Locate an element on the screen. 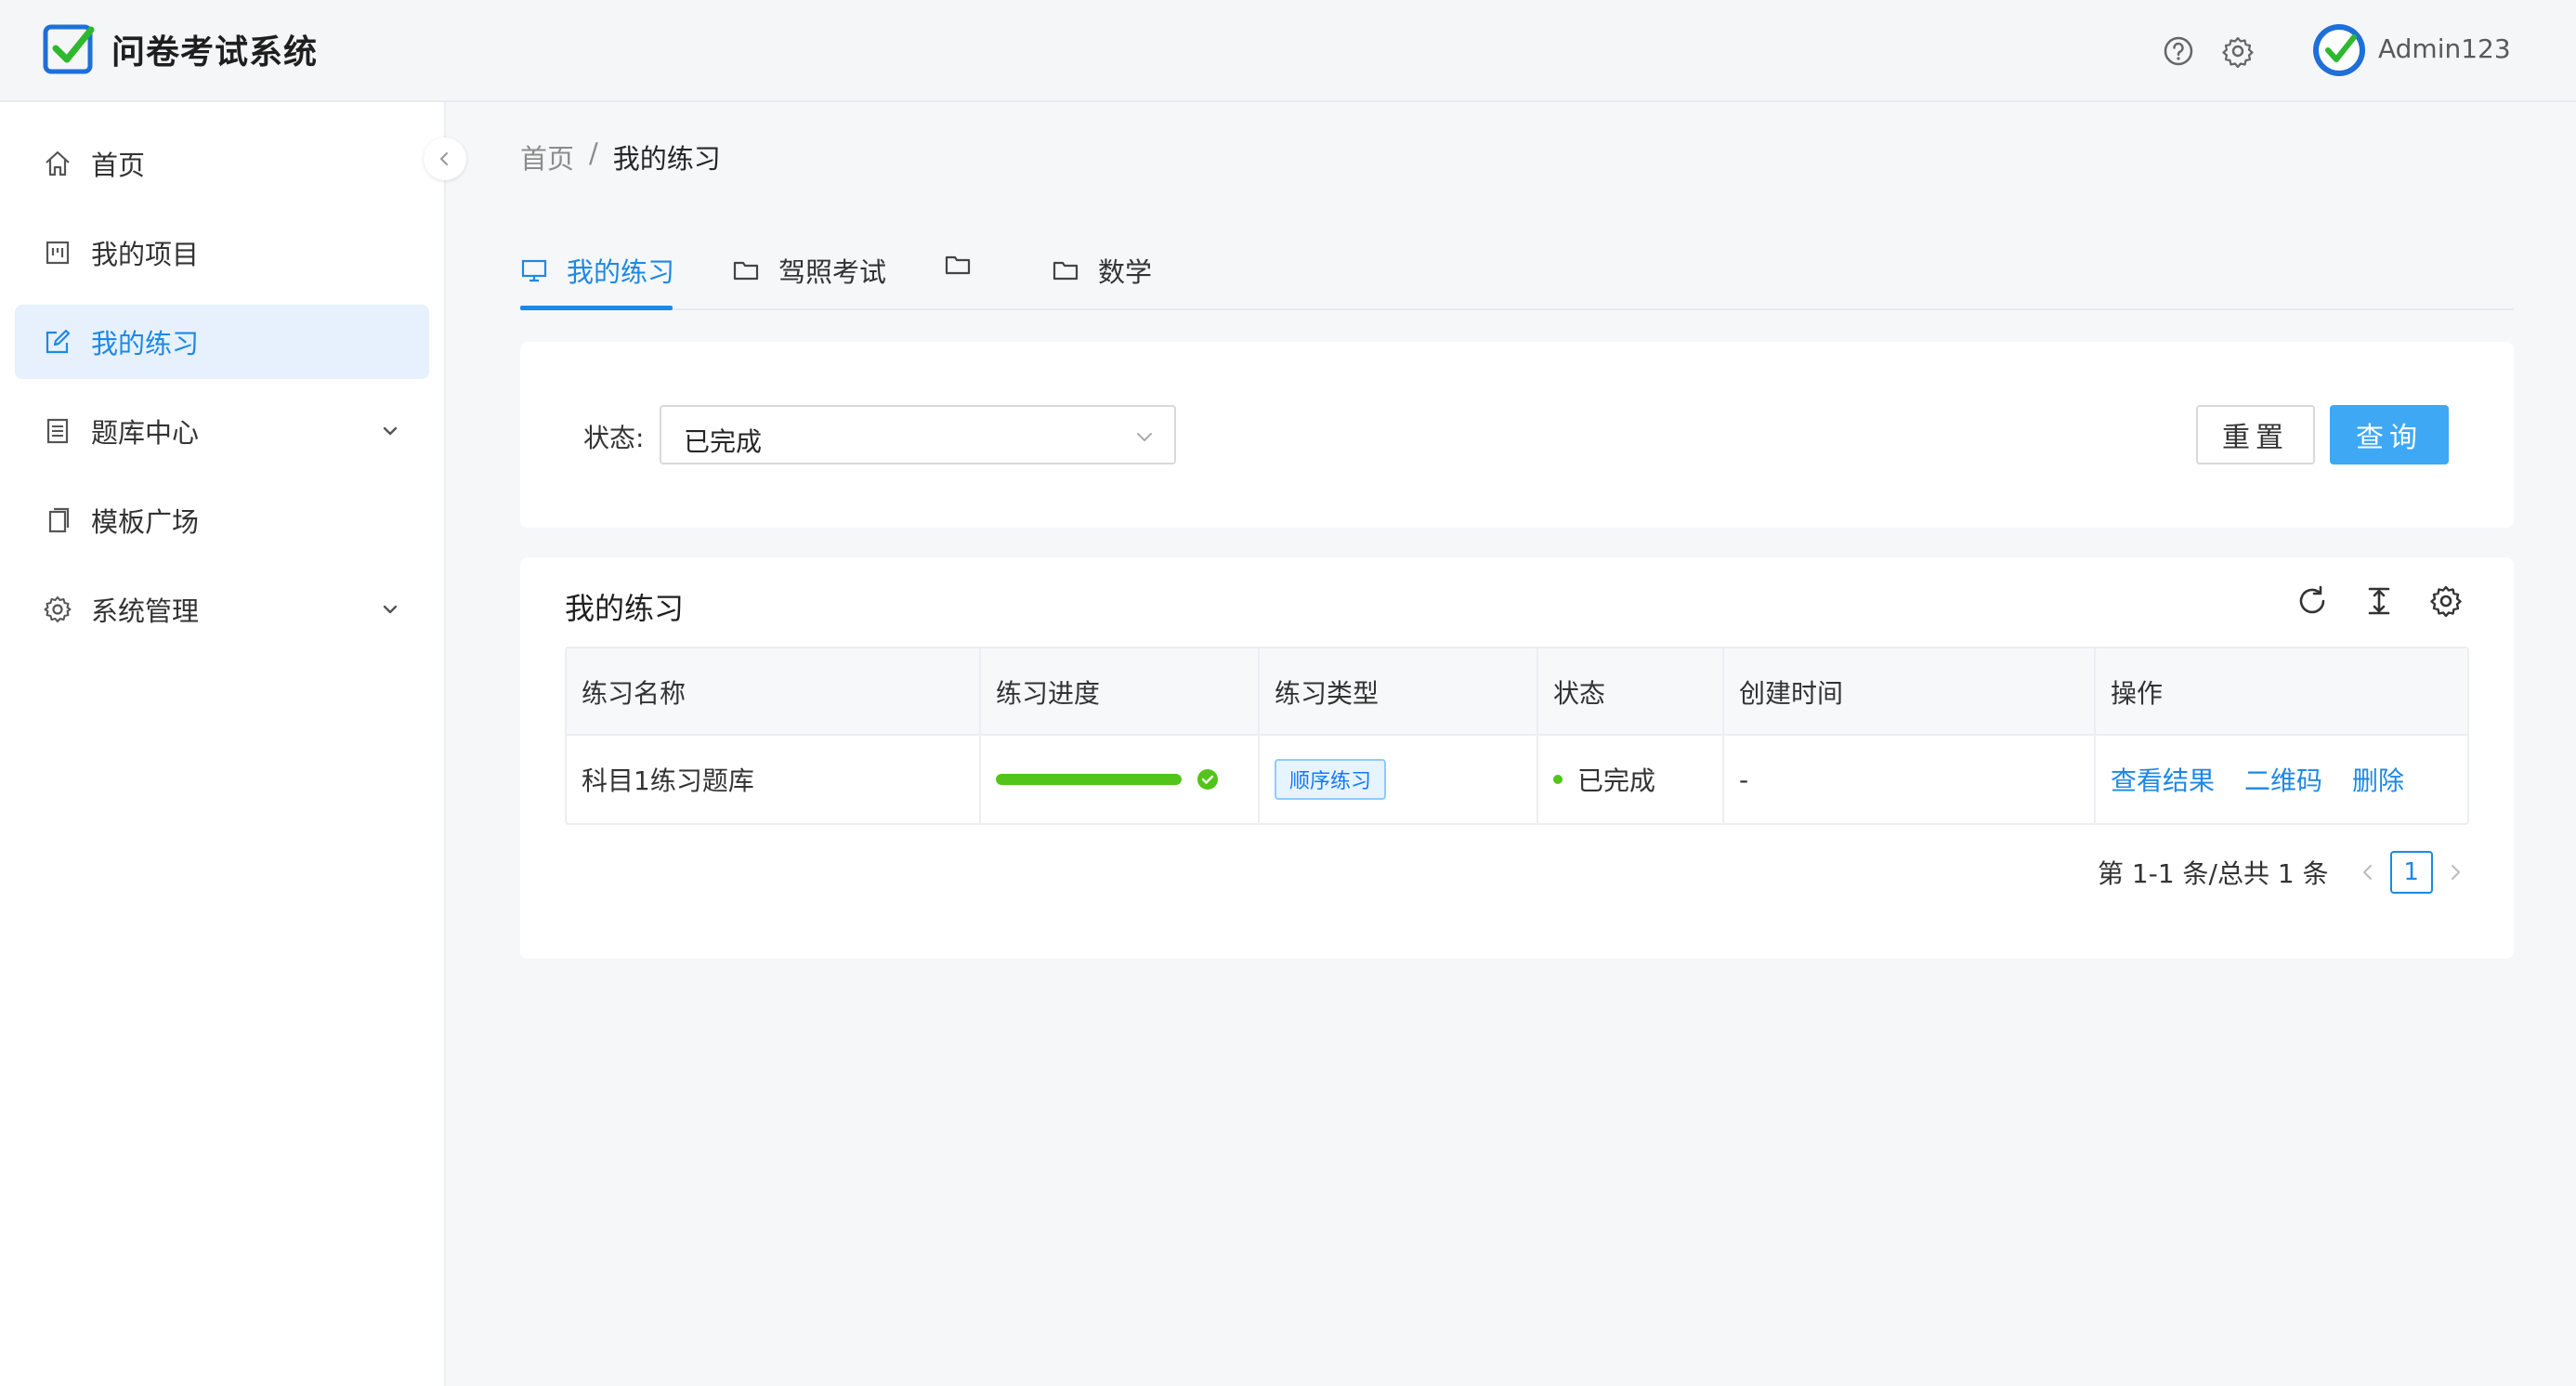 The width and height of the screenshot is (2576, 1386). tab-active-indicator is located at coordinates (596, 308).